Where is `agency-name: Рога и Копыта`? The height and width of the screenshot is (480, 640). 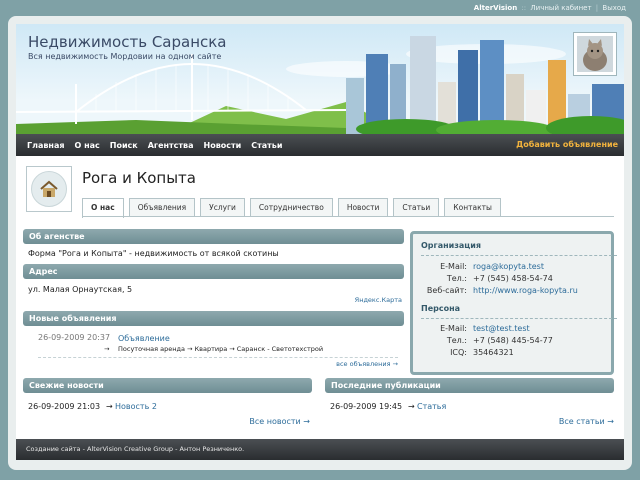 agency-name: Рога и Копыта is located at coordinates (139, 178).